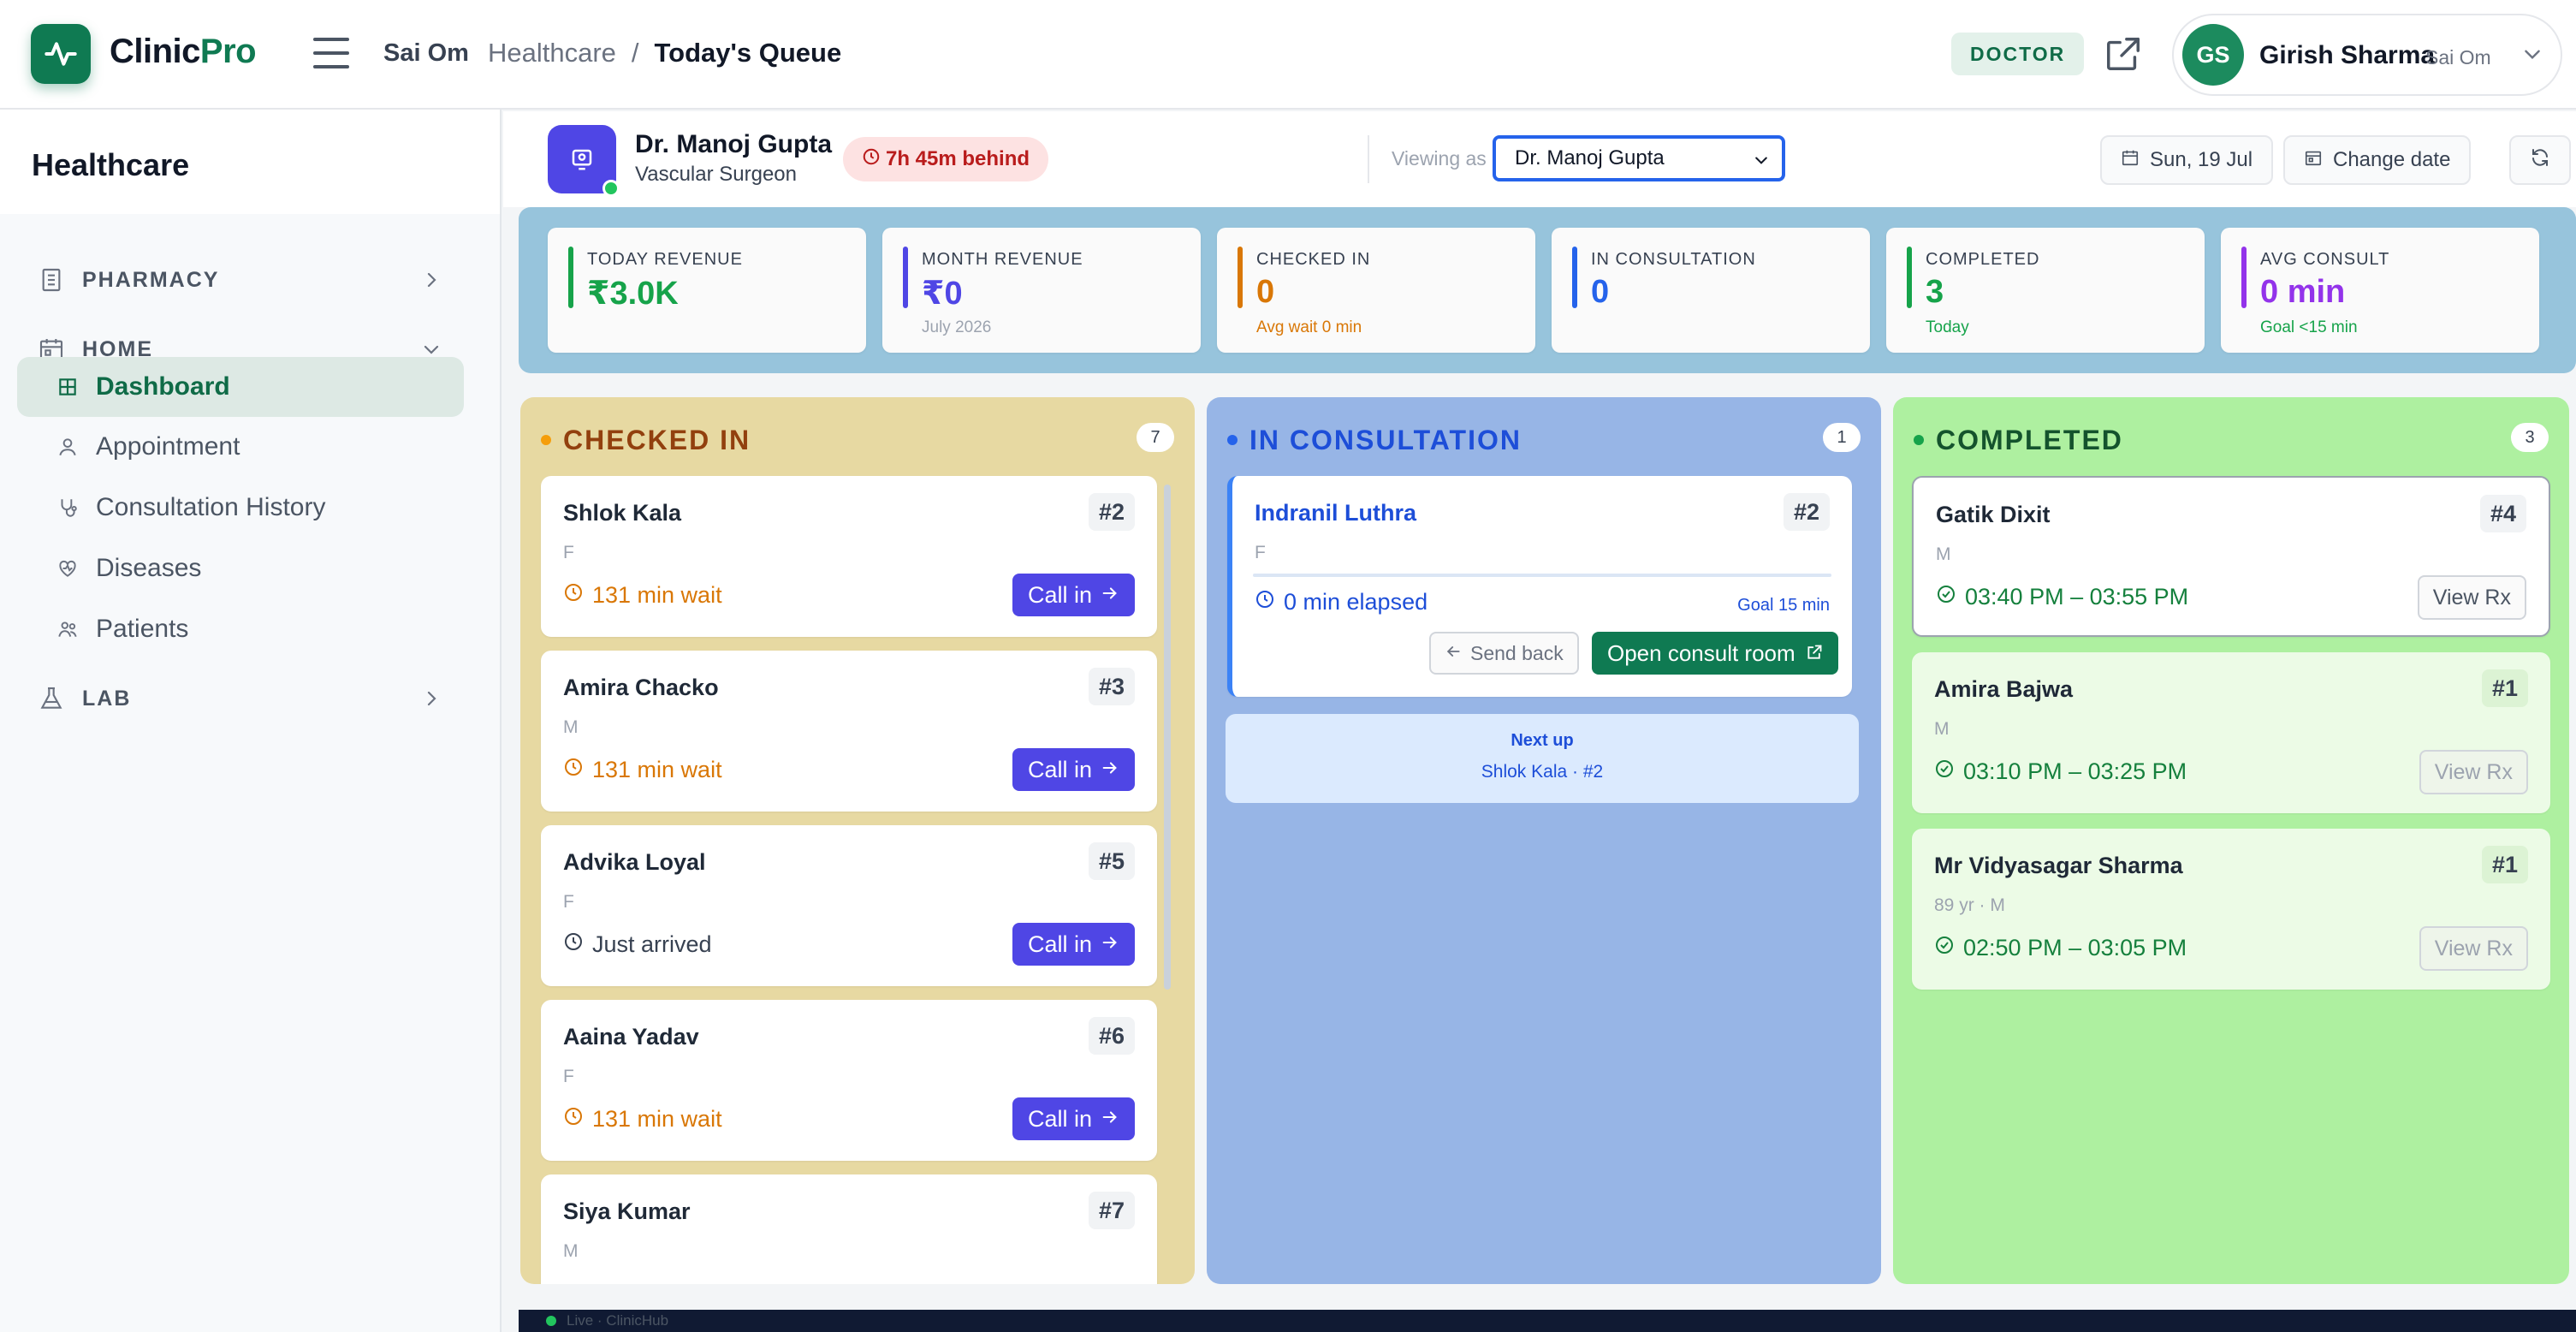 Image resolution: width=2576 pixels, height=1332 pixels. Describe the element at coordinates (2540, 160) in the screenshot. I see `refresh-button` at that location.